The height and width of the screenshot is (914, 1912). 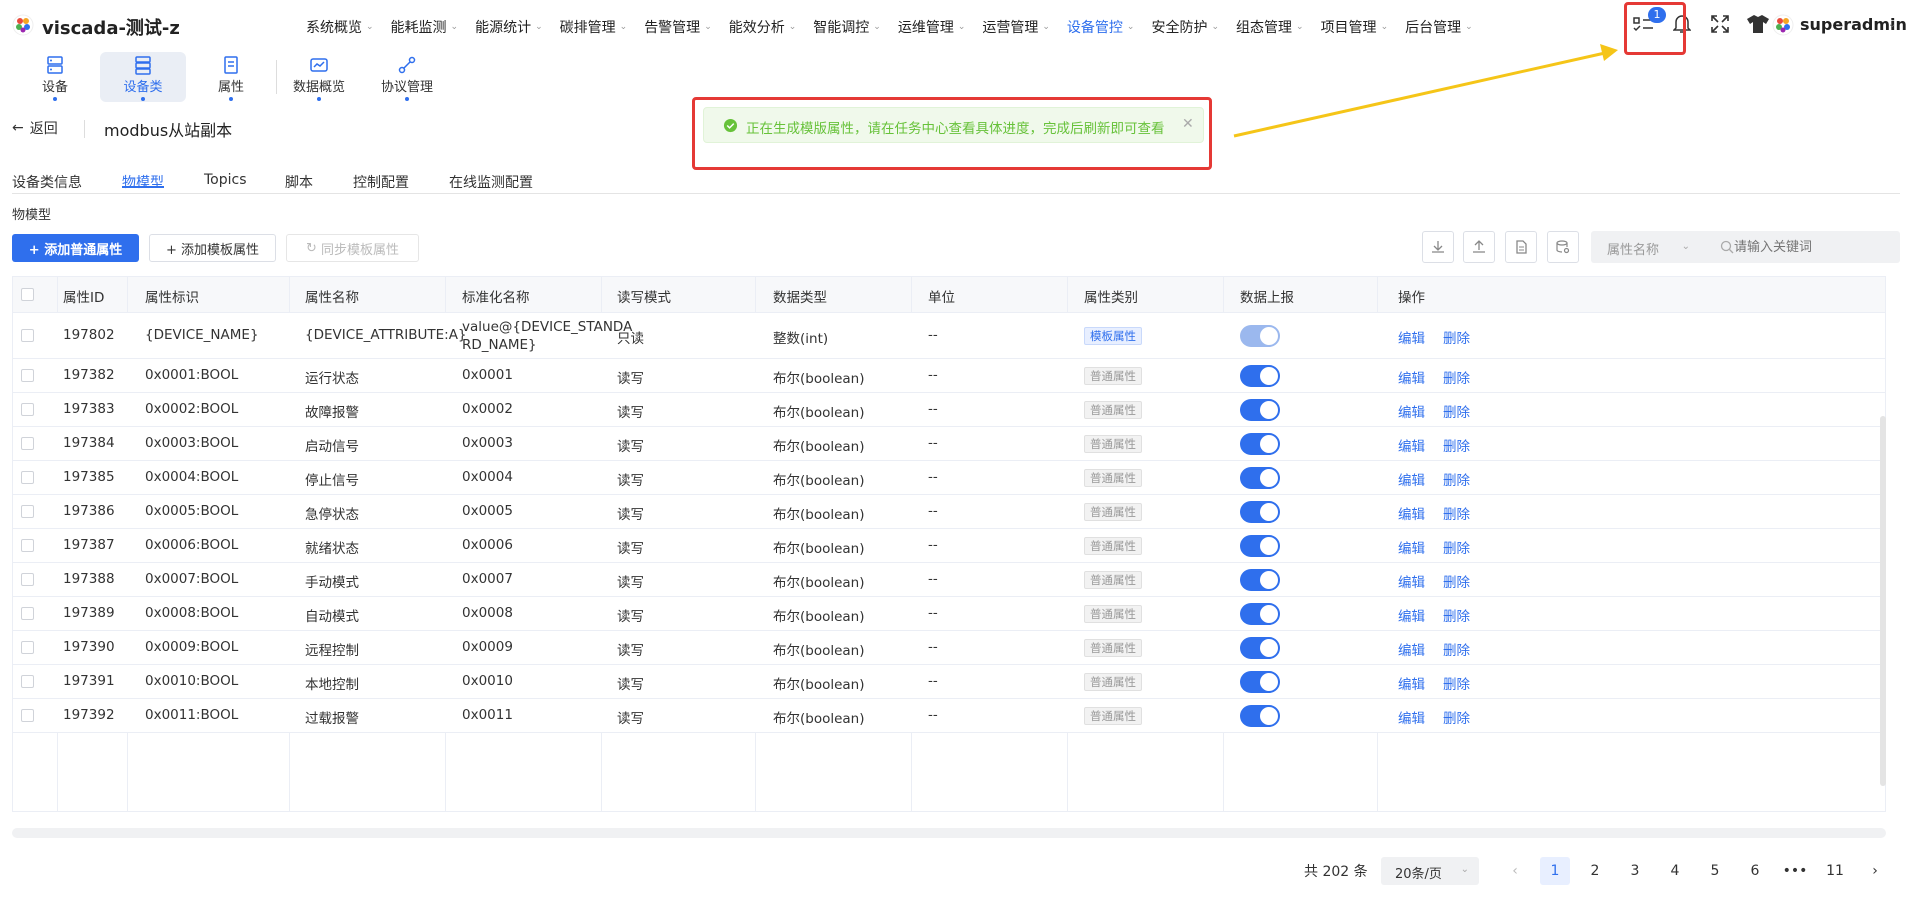 What do you see at coordinates (1479, 247) in the screenshot?
I see `upload-button` at bounding box center [1479, 247].